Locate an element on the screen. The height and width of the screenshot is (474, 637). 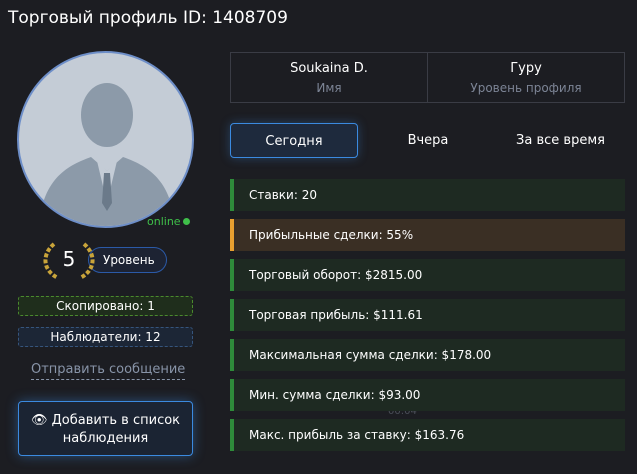
add-watchlist-label: Добавить в список наблюдения is located at coordinates (116, 429).